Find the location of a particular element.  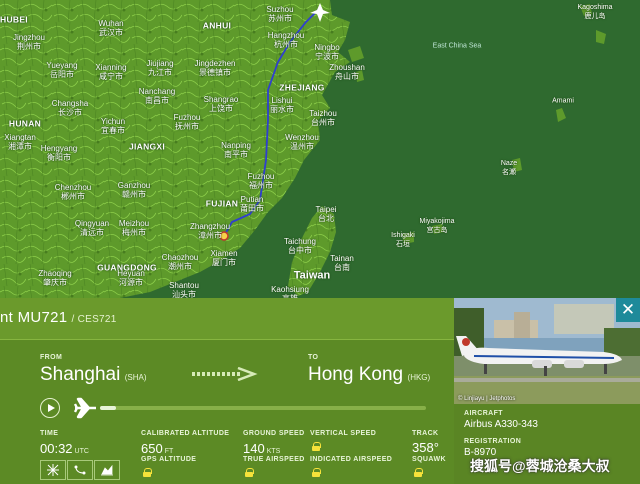

city-label: Chaozhou 潮州市 is located at coordinates (180, 262).